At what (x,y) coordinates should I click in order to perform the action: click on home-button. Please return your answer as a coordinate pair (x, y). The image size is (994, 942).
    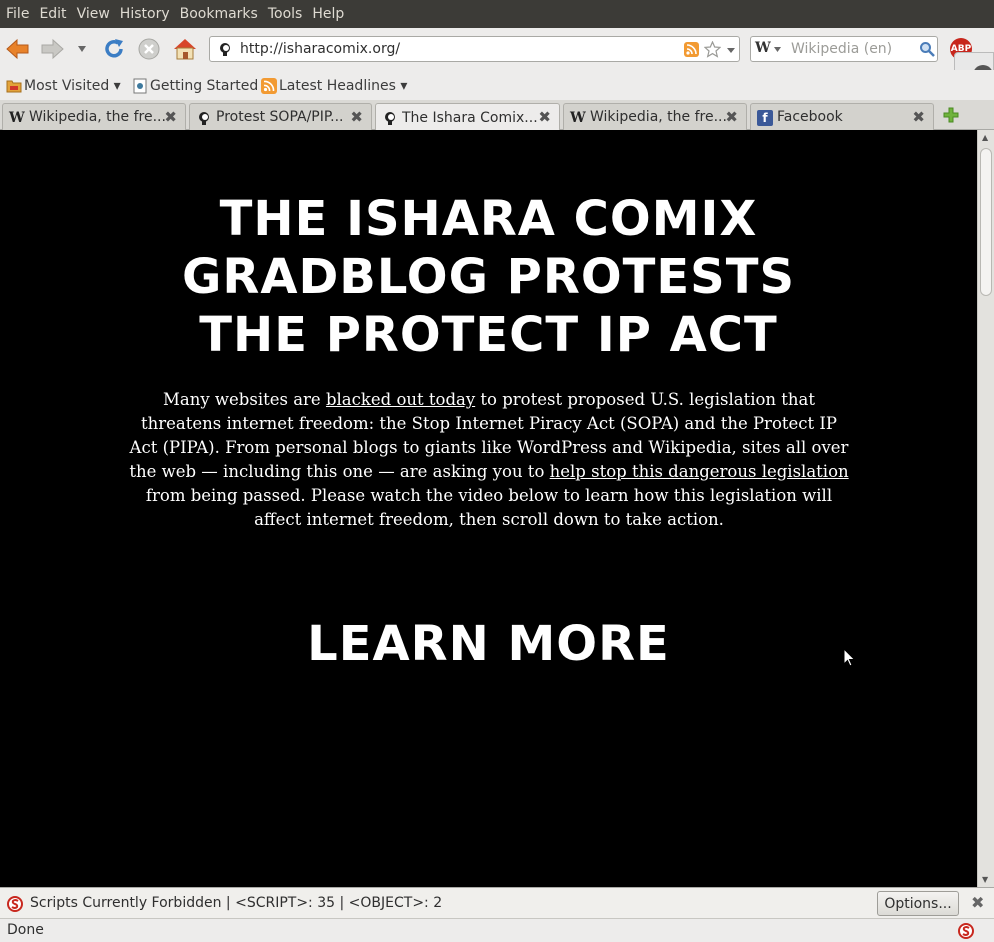
    Looking at the image, I should click on (185, 49).